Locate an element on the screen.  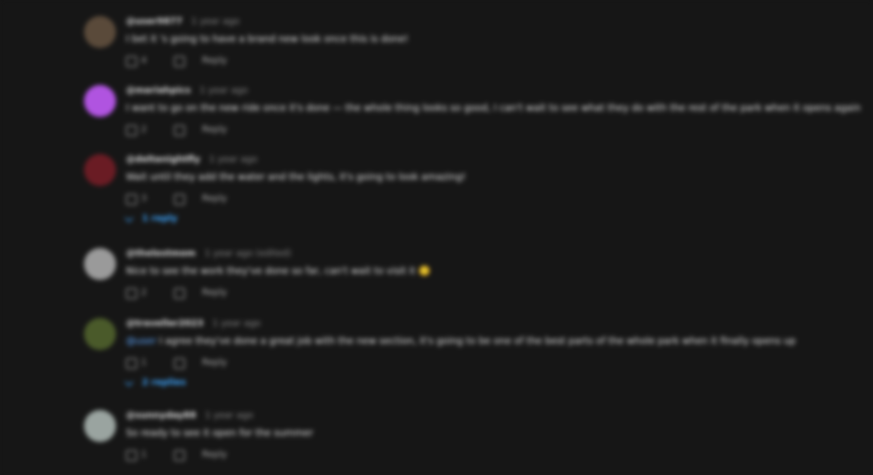
comment-header: @thelostmom 1 year ago (edited) is located at coordinates (476, 254).